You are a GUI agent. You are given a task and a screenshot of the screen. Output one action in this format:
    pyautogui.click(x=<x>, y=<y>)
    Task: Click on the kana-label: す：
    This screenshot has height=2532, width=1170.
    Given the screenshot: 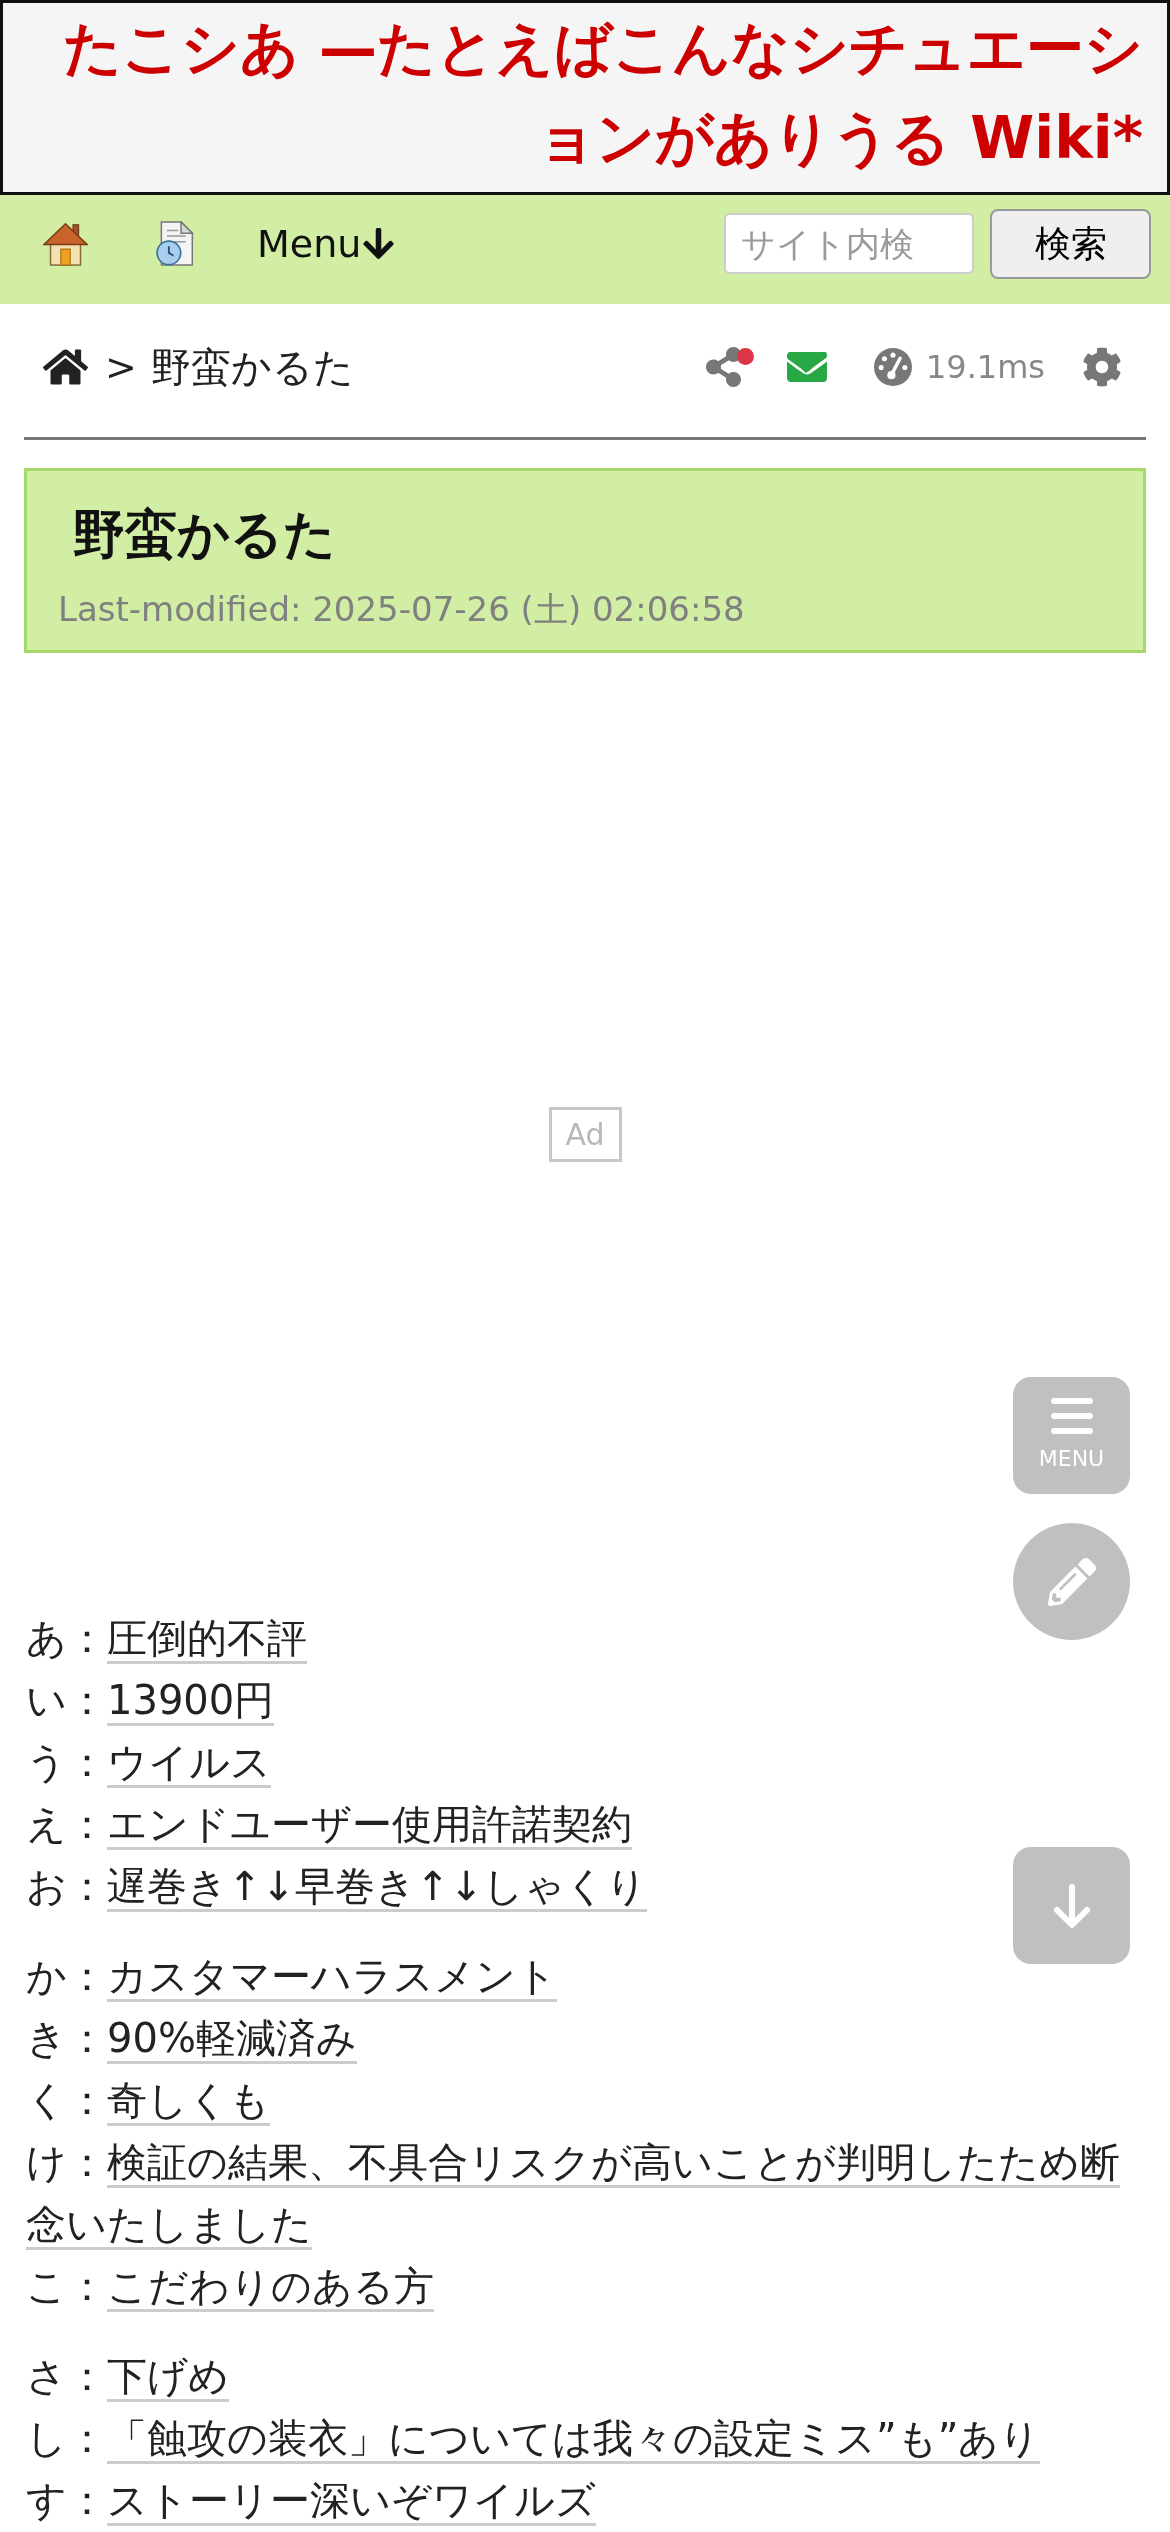 What is the action you would take?
    pyautogui.click(x=66, y=2500)
    